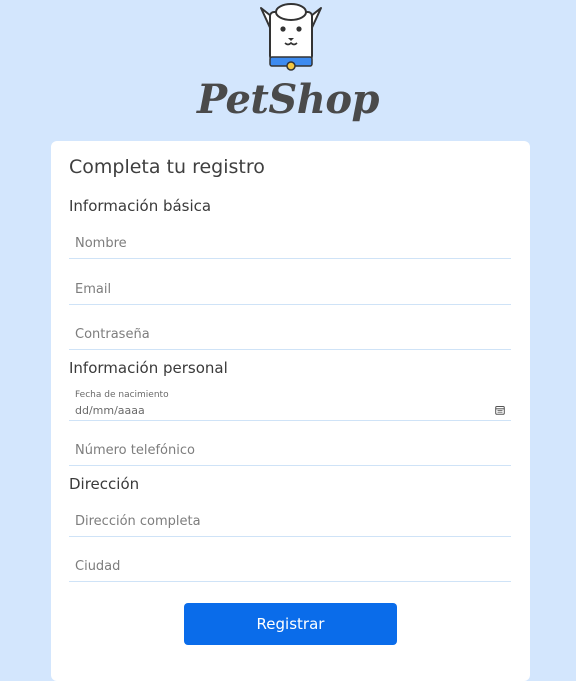  I want to click on birthdate-field: Fecha de nacimiento dd/mm/aaaa, so click(290, 403).